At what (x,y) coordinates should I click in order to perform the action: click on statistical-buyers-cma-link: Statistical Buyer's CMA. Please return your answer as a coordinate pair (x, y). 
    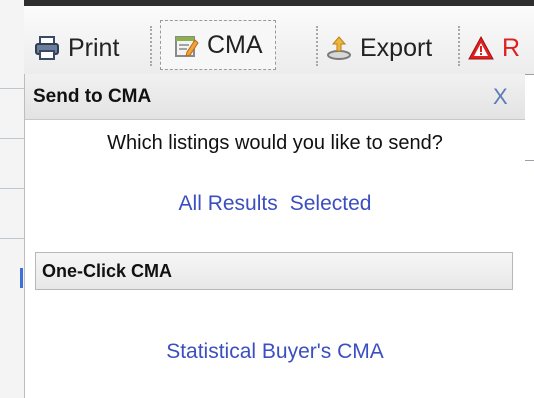
    Looking at the image, I should click on (275, 352).